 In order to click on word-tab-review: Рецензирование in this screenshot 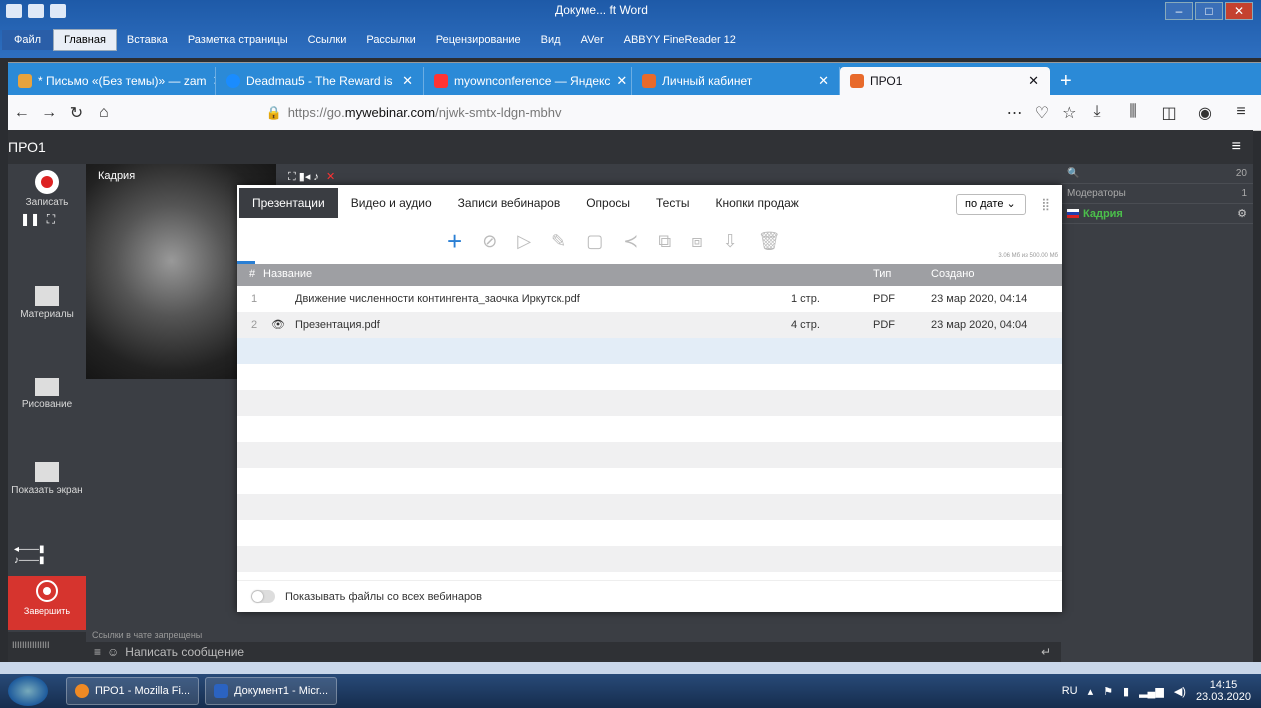, I will do `click(478, 40)`.